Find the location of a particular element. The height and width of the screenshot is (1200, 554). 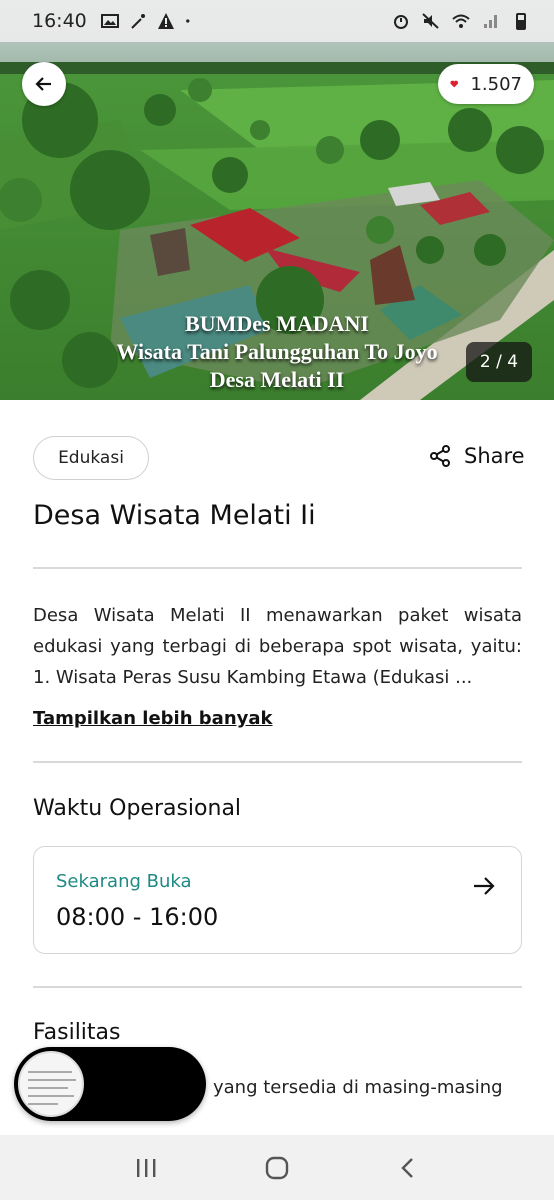

hours-range: 08:00 - 16:00 is located at coordinates (137, 917).